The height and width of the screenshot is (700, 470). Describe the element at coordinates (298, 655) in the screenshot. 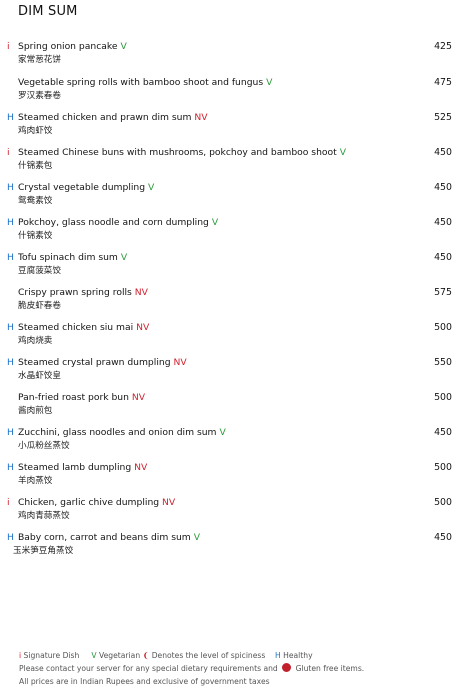

I see `healthy-label: Healthy` at that location.